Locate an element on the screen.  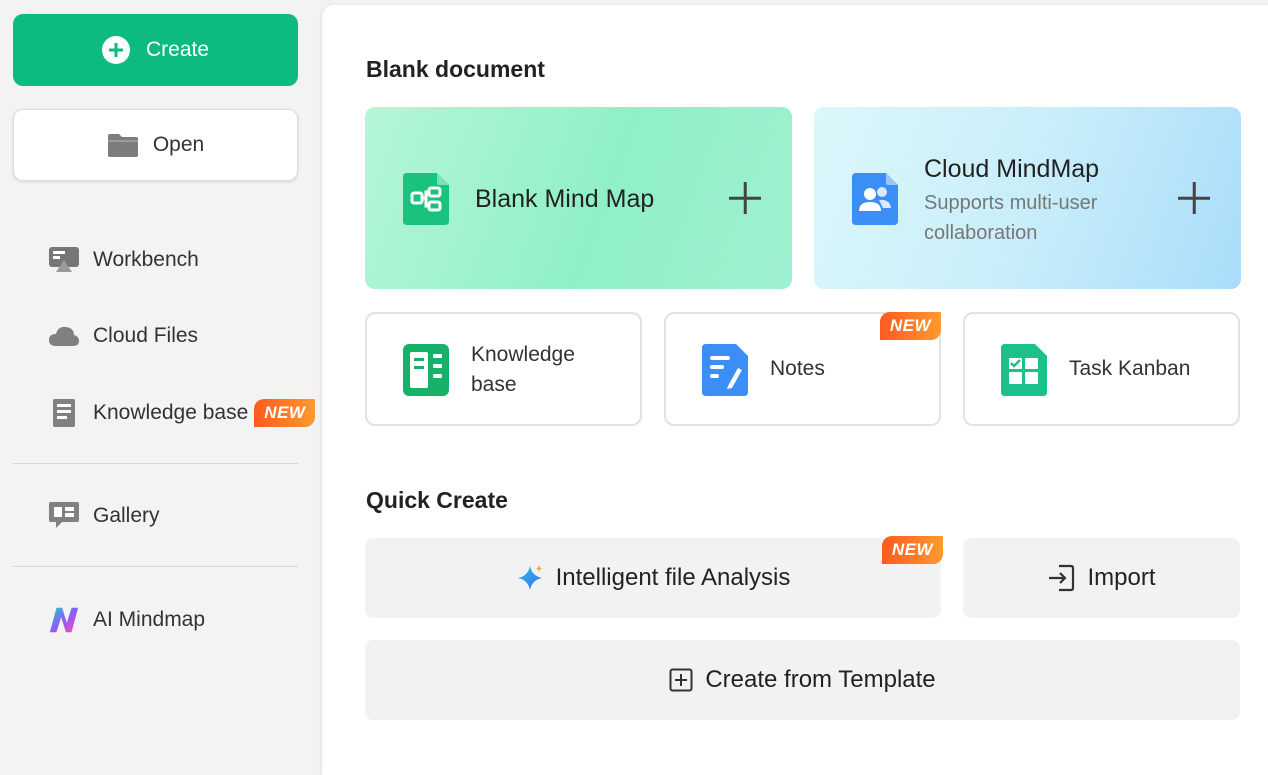
knowledge-base-card: Knowledge base is located at coordinates (503, 369).